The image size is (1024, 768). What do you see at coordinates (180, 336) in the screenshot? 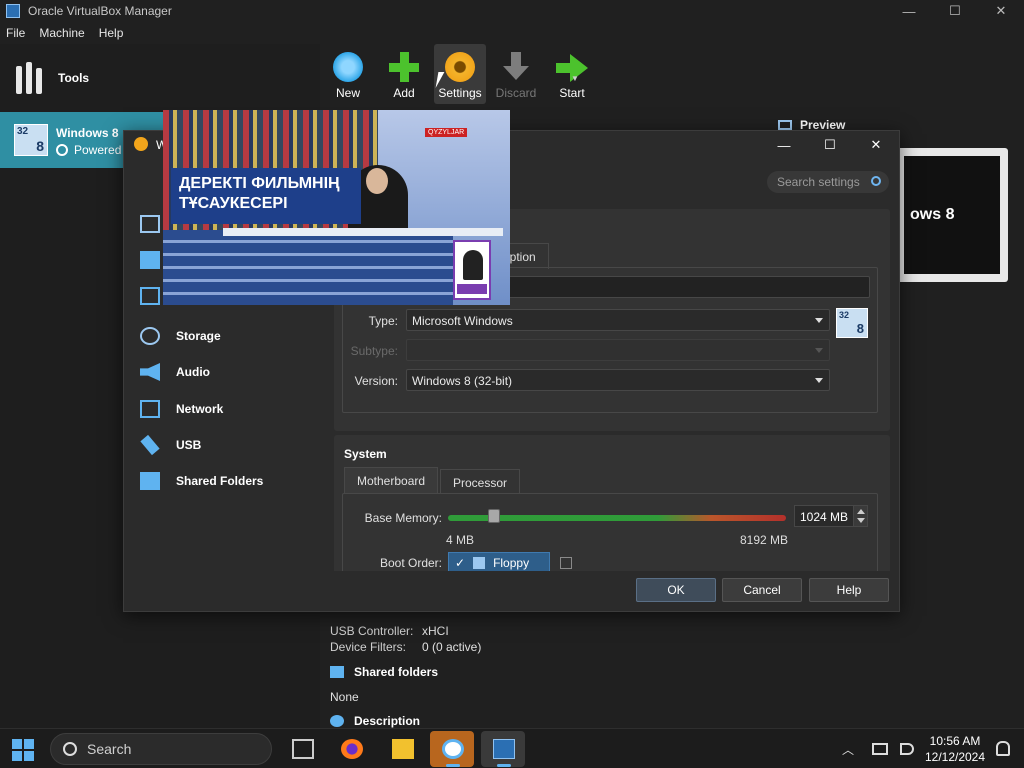
I see `nav-storage: Storage` at bounding box center [180, 336].